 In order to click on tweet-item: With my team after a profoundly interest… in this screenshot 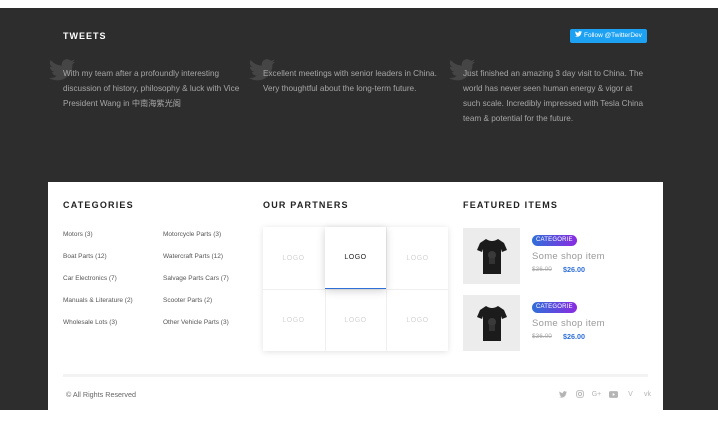, I will do `click(148, 85)`.